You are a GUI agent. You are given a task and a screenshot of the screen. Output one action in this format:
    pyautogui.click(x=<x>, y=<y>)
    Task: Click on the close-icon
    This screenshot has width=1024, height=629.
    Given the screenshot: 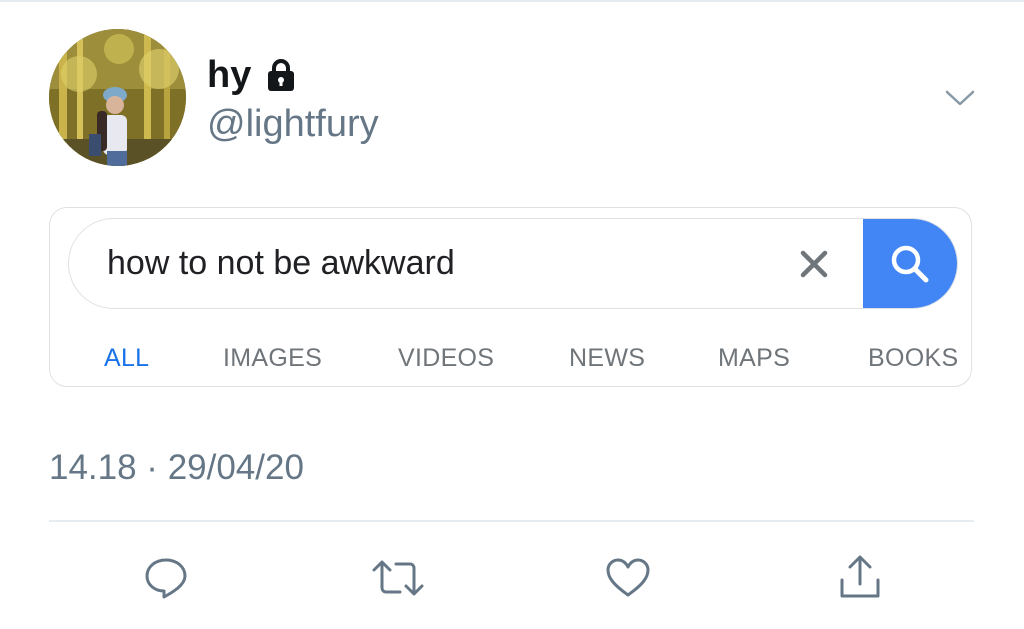 What is the action you would take?
    pyautogui.click(x=814, y=264)
    